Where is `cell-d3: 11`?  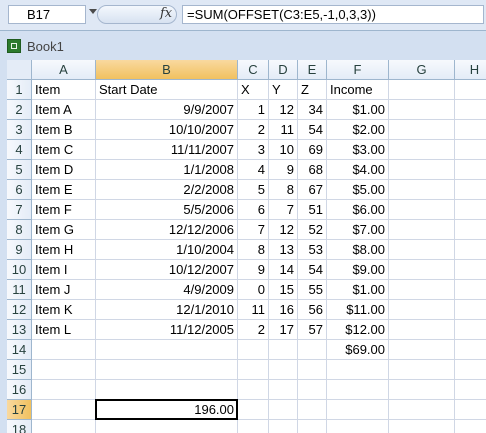
cell-d3: 11 is located at coordinates (283, 130).